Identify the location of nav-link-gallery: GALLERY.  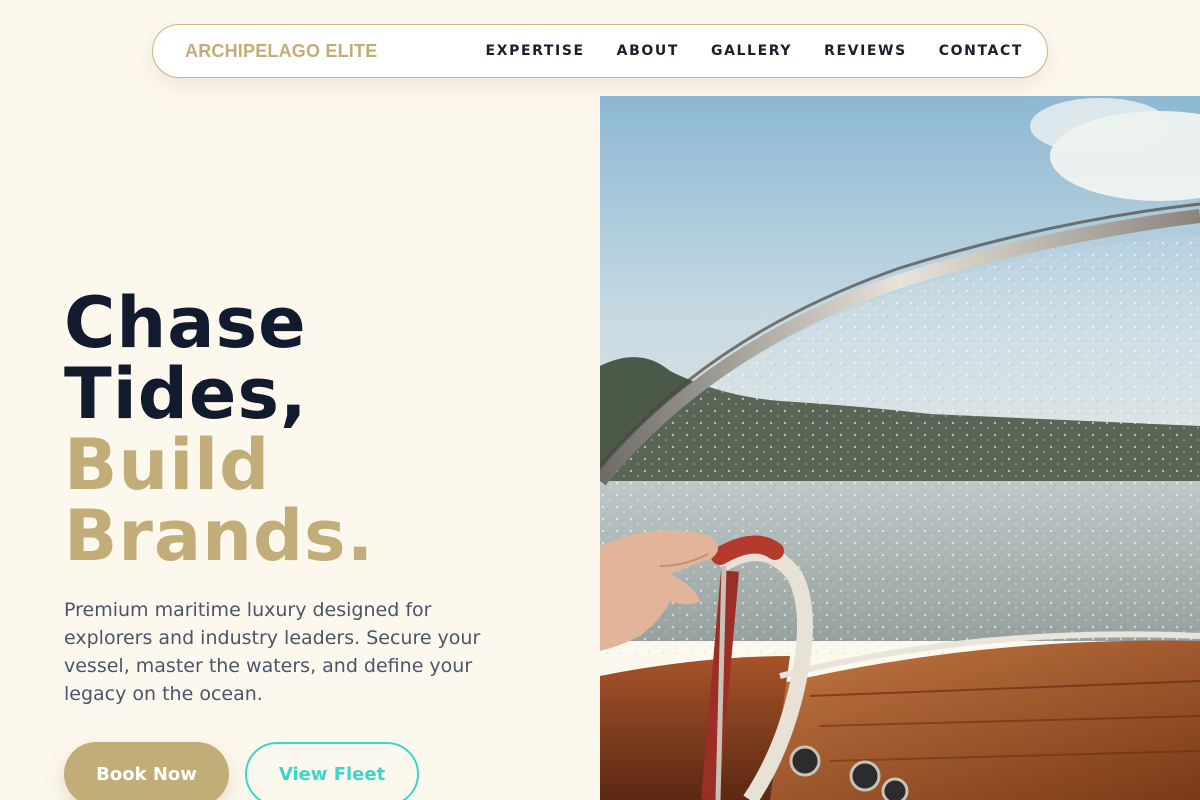
(751, 51).